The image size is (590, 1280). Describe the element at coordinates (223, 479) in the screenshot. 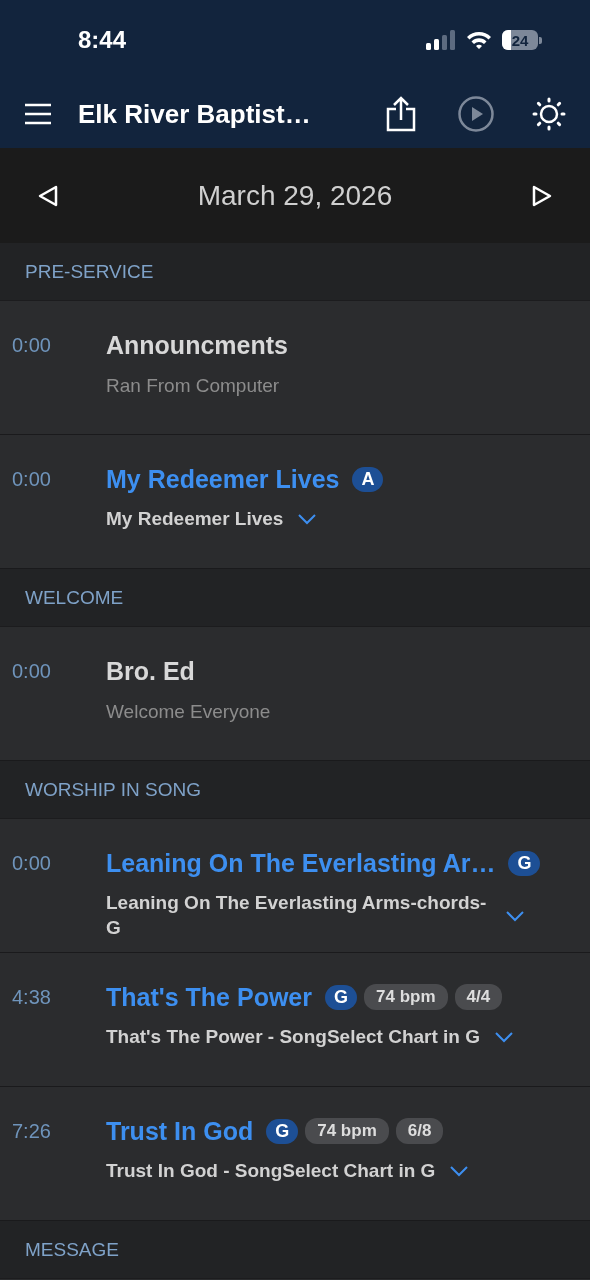

I see `song-title: My Redeemer Lives` at that location.